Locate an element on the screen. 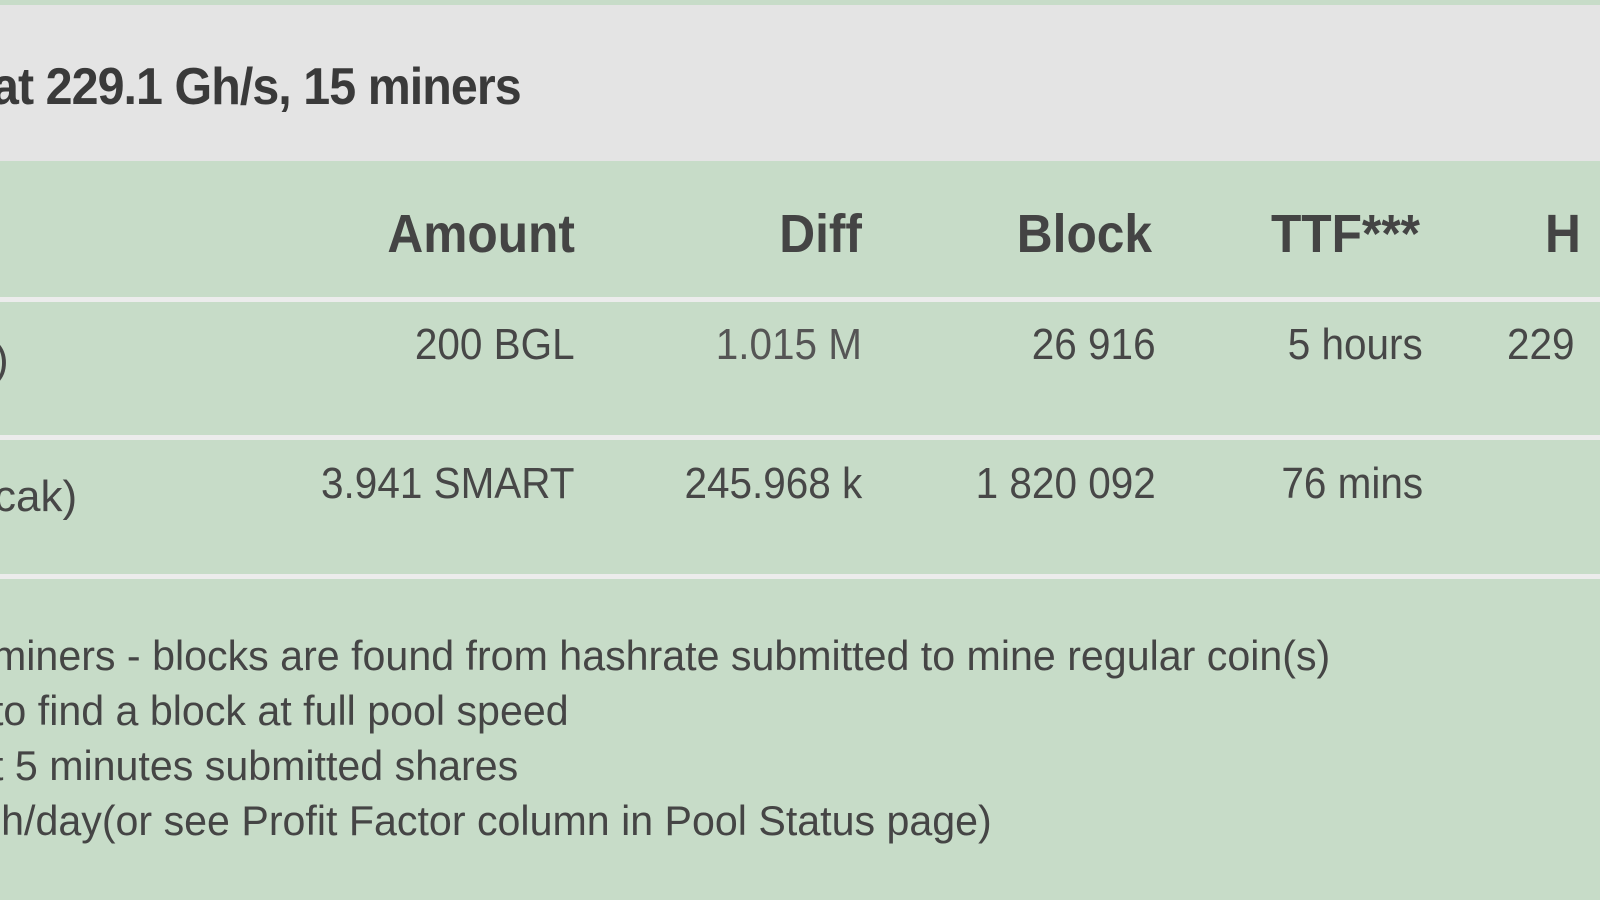 The height and width of the screenshot is (900, 1600). footnote-hashrate: t 5 minutes submitted shares is located at coordinates (259, 765).